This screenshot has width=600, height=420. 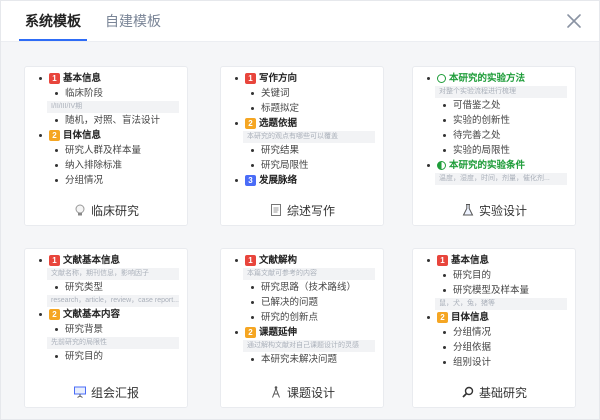 What do you see at coordinates (276, 210) in the screenshot?
I see `document-icon` at bounding box center [276, 210].